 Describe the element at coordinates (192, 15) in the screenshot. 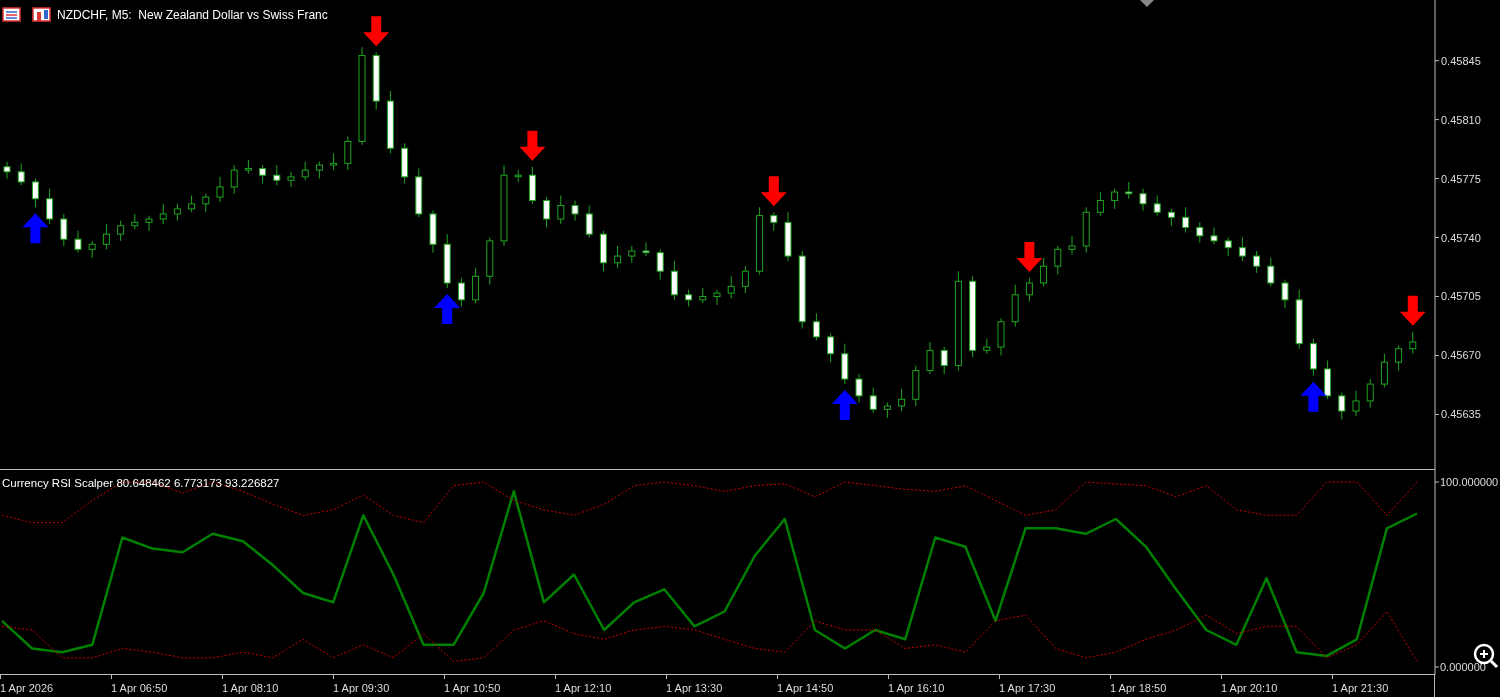

I see `symbol-title: NZDCHF, M5: New Zealand Dollar vs Swiss Franc` at that location.